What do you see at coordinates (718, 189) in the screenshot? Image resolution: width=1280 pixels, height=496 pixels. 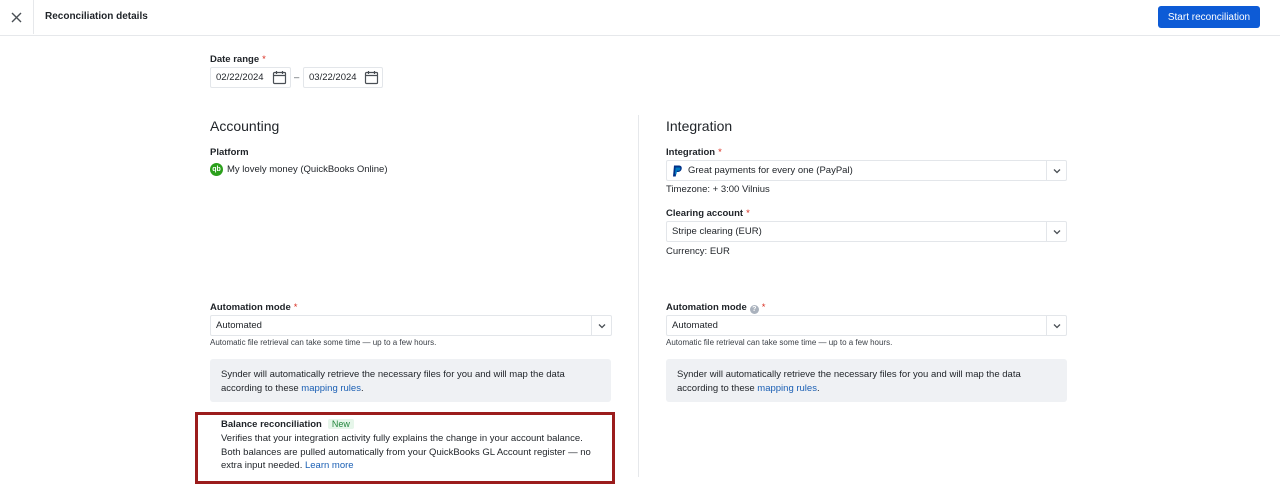 I see `timezone-text: Timezone: + 3:00 Vilnius` at bounding box center [718, 189].